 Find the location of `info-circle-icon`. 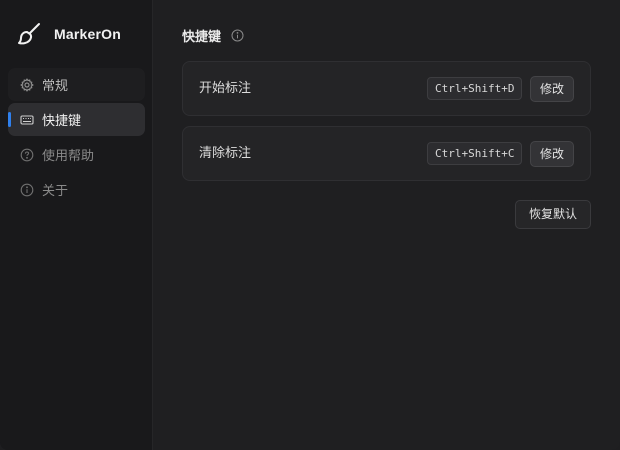

info-circle-icon is located at coordinates (27, 190).